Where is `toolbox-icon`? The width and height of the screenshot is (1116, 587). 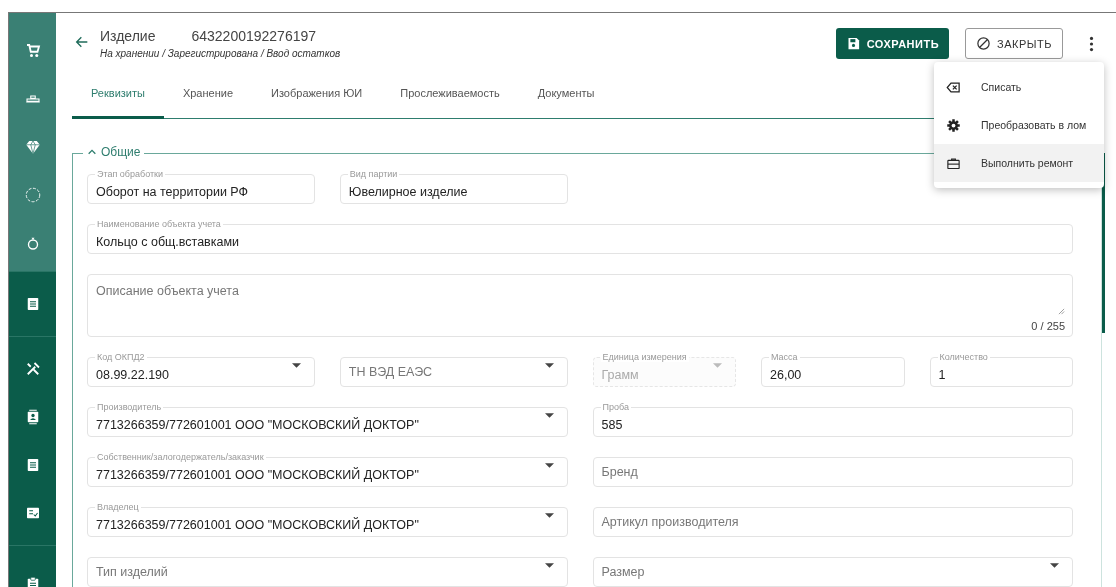
toolbox-icon is located at coordinates (953, 163).